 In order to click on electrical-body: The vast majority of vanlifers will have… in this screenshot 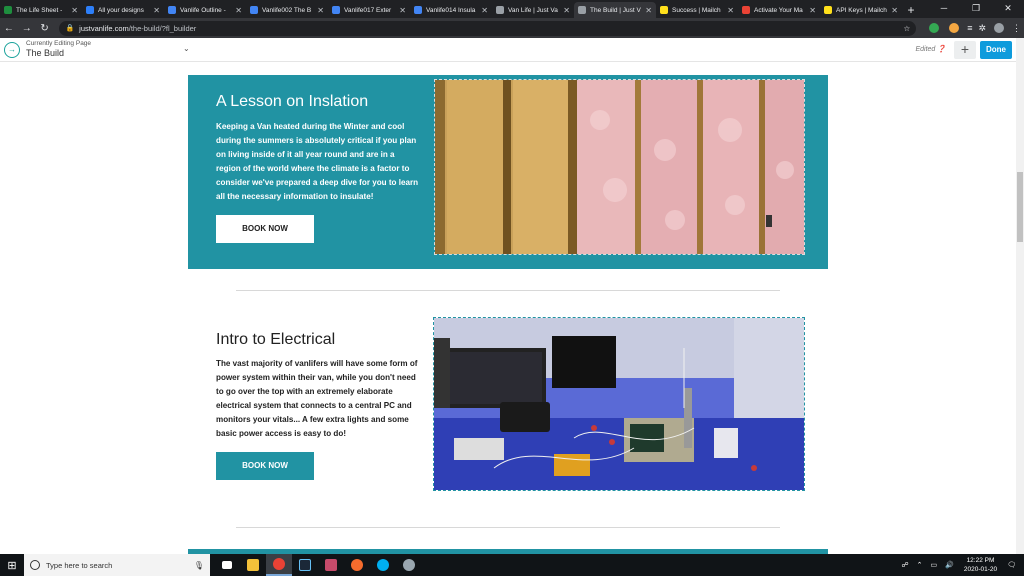, I will do `click(317, 398)`.